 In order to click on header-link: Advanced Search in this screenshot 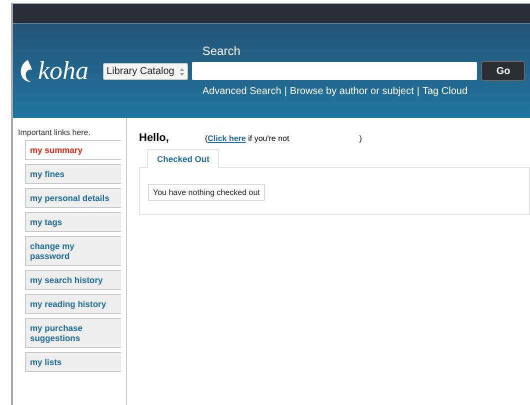, I will do `click(242, 91)`.